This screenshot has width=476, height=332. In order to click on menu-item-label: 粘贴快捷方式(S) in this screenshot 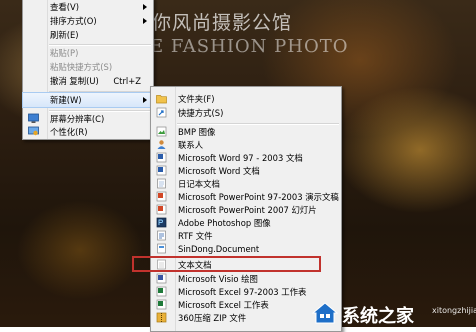, I will do `click(81, 67)`.